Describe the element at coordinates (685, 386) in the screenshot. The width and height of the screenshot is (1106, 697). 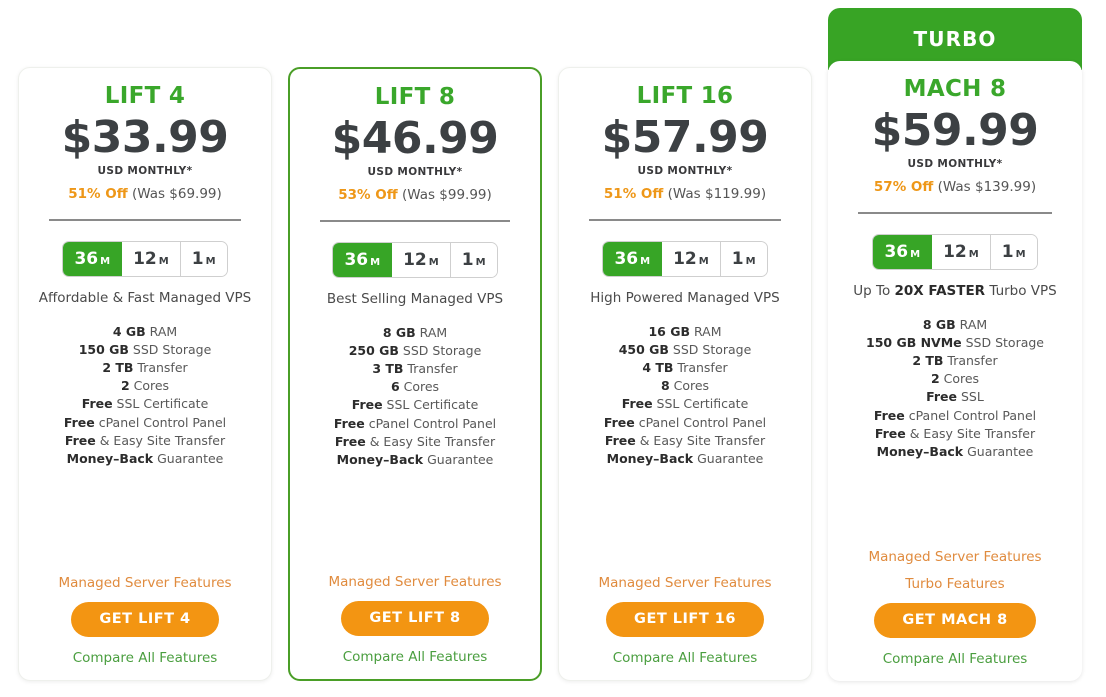
I see `spec-item: 8 Cores` at that location.